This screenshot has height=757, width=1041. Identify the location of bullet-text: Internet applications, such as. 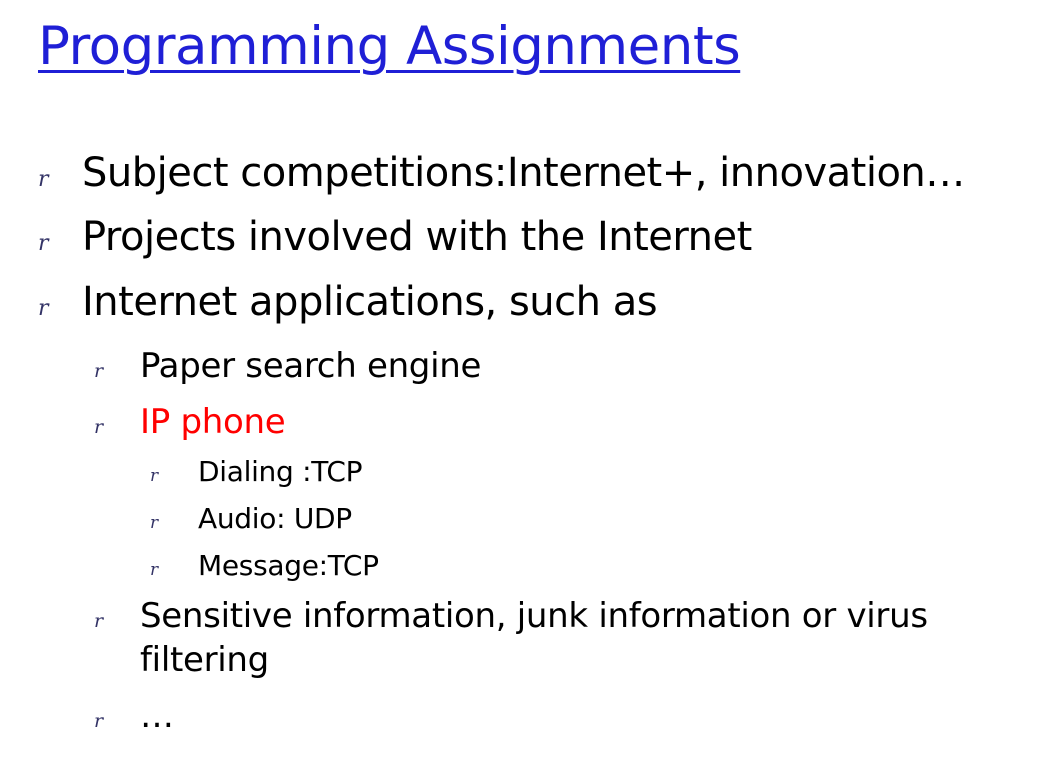
(370, 302).